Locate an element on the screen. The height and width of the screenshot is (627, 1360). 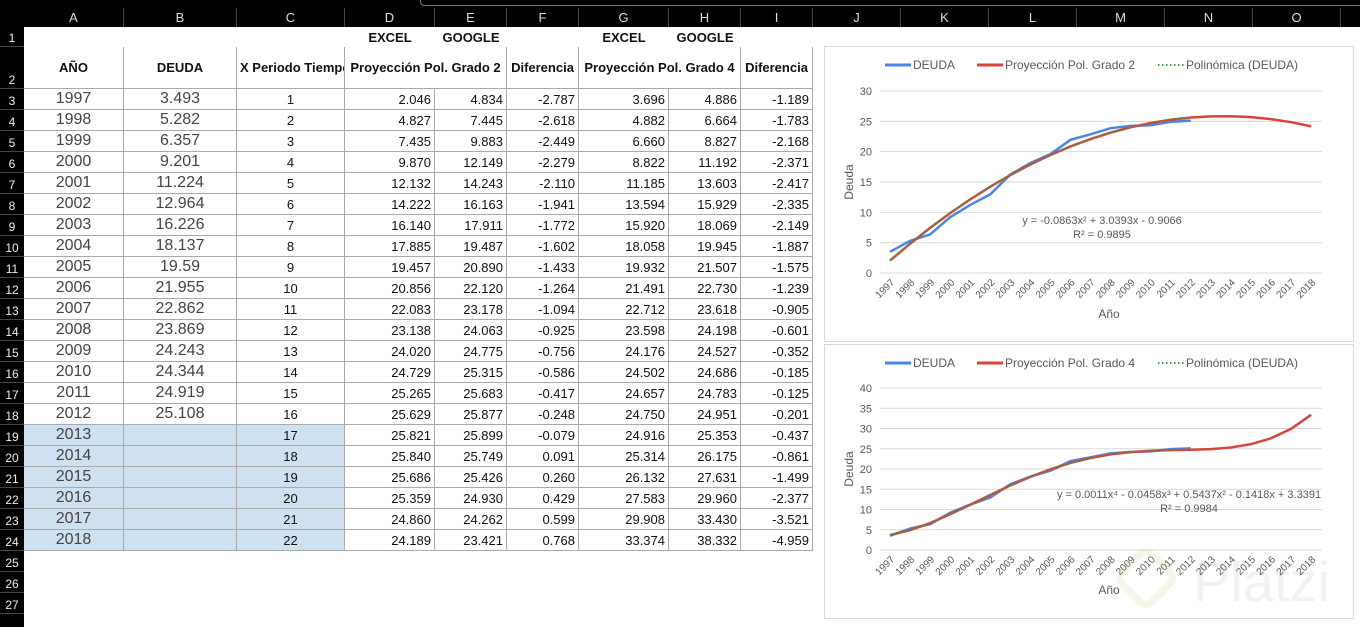
cell-d4: 4.827 is located at coordinates (390, 120).